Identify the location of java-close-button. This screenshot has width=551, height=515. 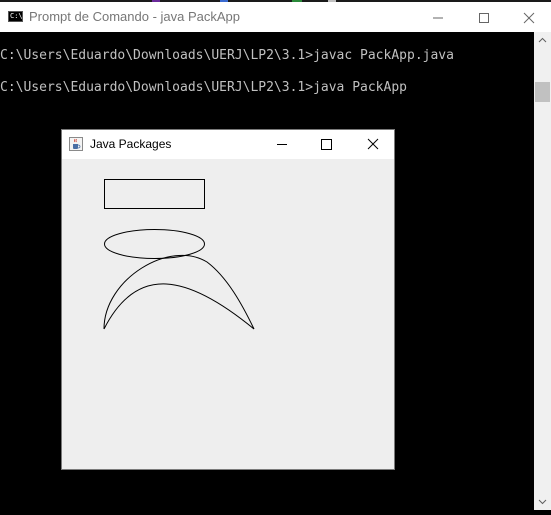
(372, 144).